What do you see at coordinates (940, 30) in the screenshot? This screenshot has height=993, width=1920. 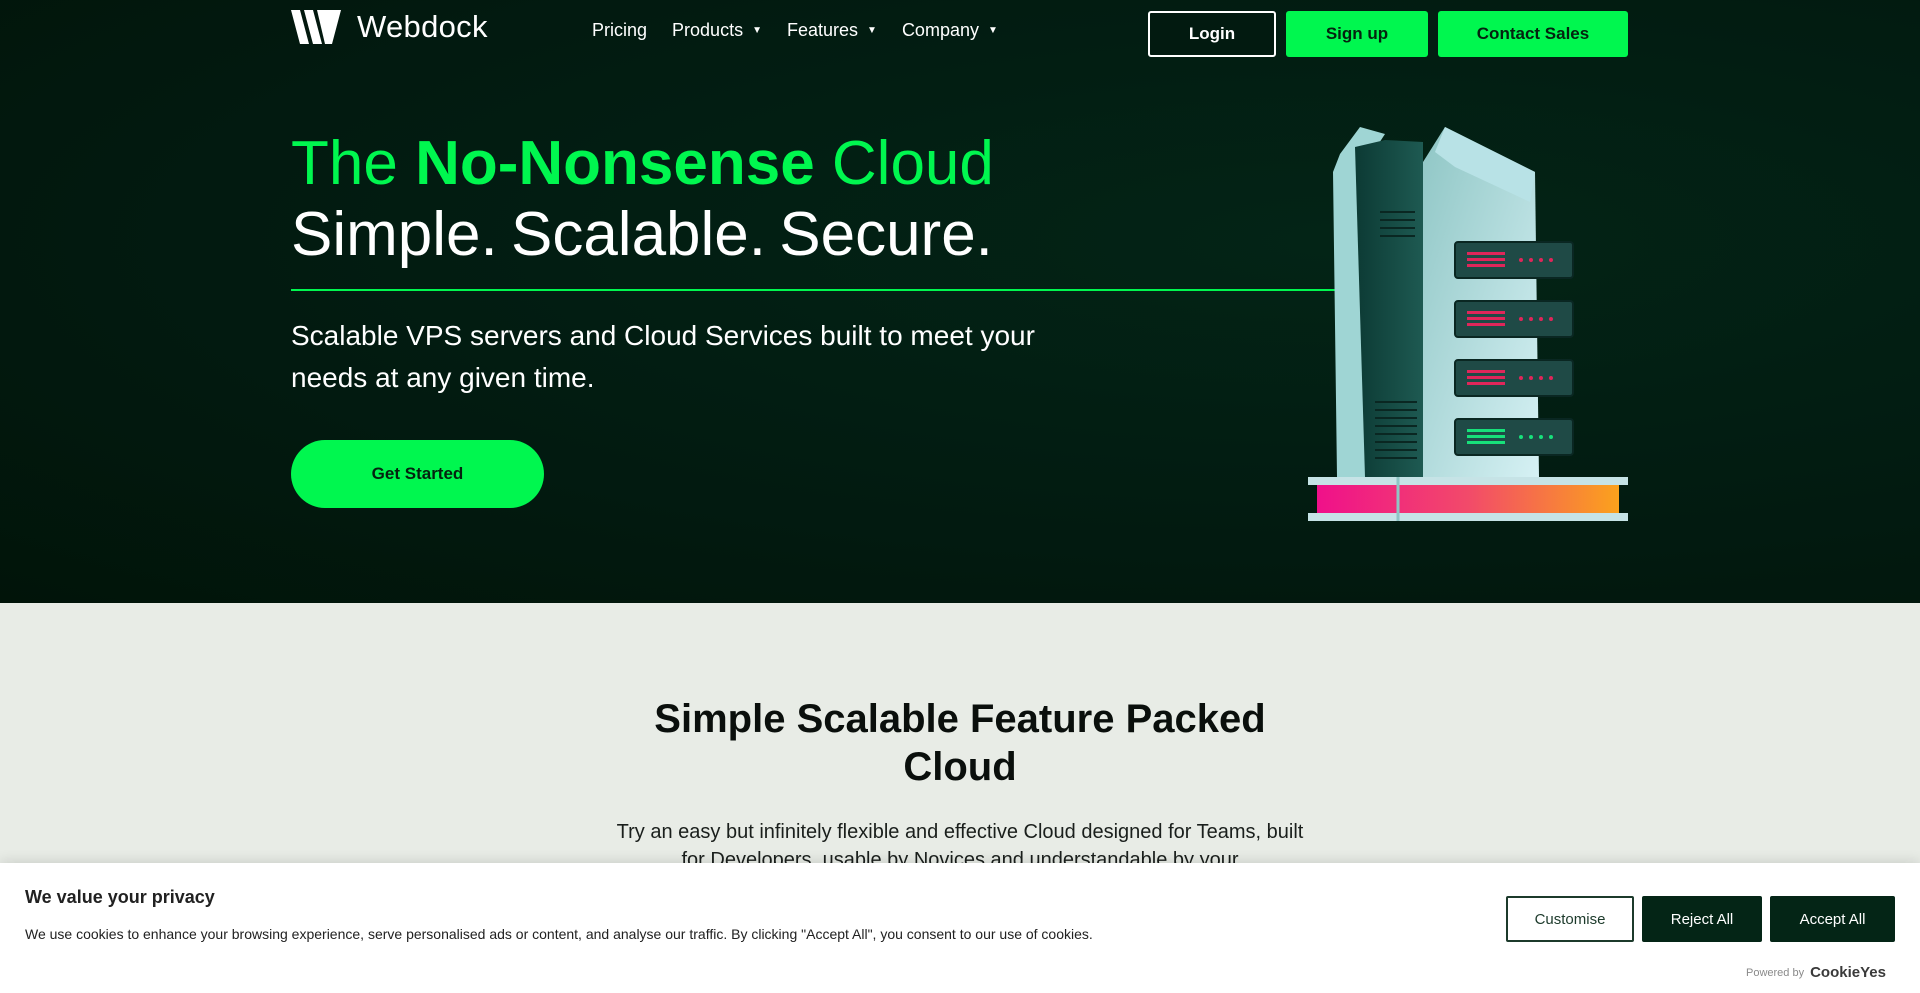 I see `nav-item-label: Company` at bounding box center [940, 30].